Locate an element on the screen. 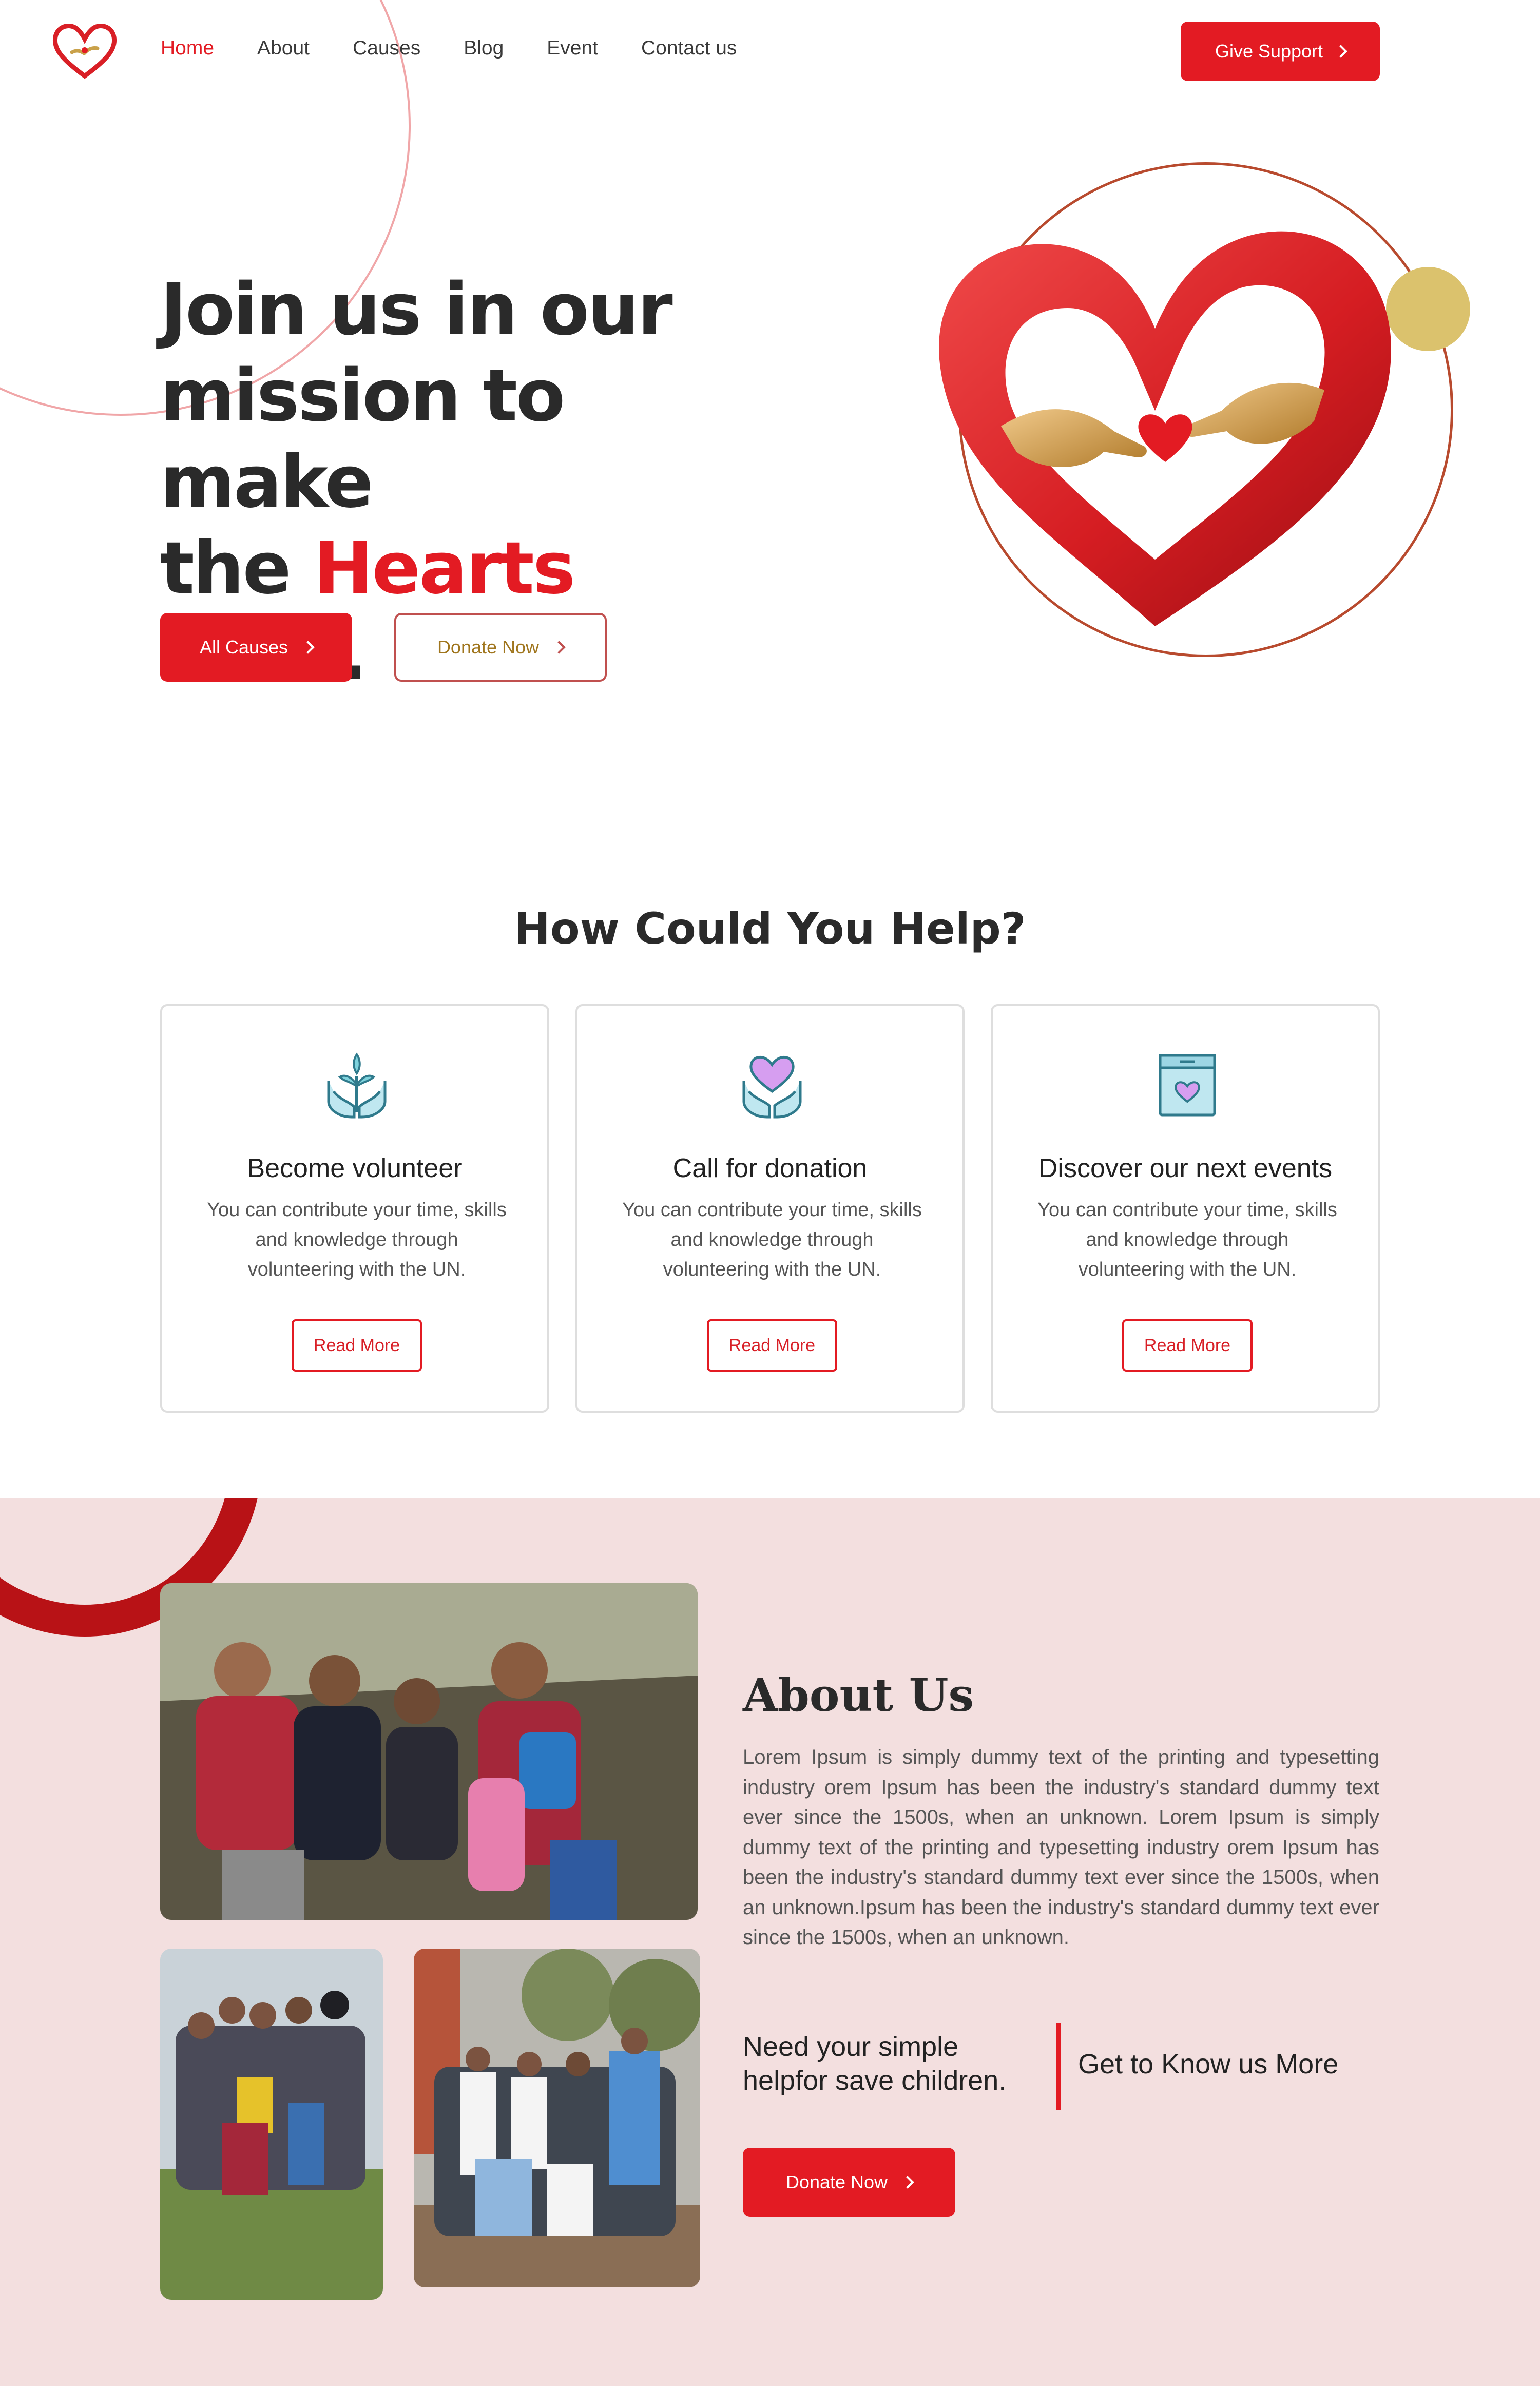 The image size is (1540, 2386). nav-link-blog: Blog is located at coordinates (484, 48).